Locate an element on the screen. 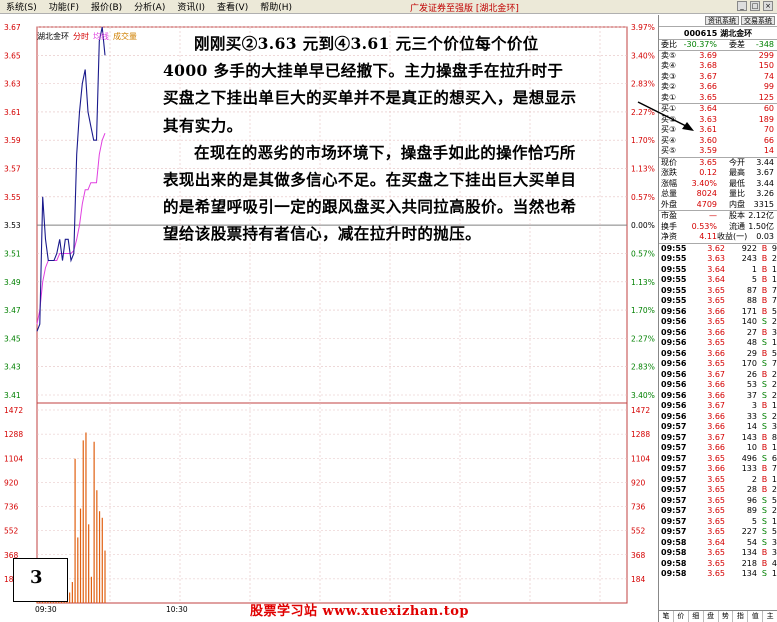 The width and height of the screenshot is (777, 622). stat-label: 内盘 is located at coordinates (737, 204).